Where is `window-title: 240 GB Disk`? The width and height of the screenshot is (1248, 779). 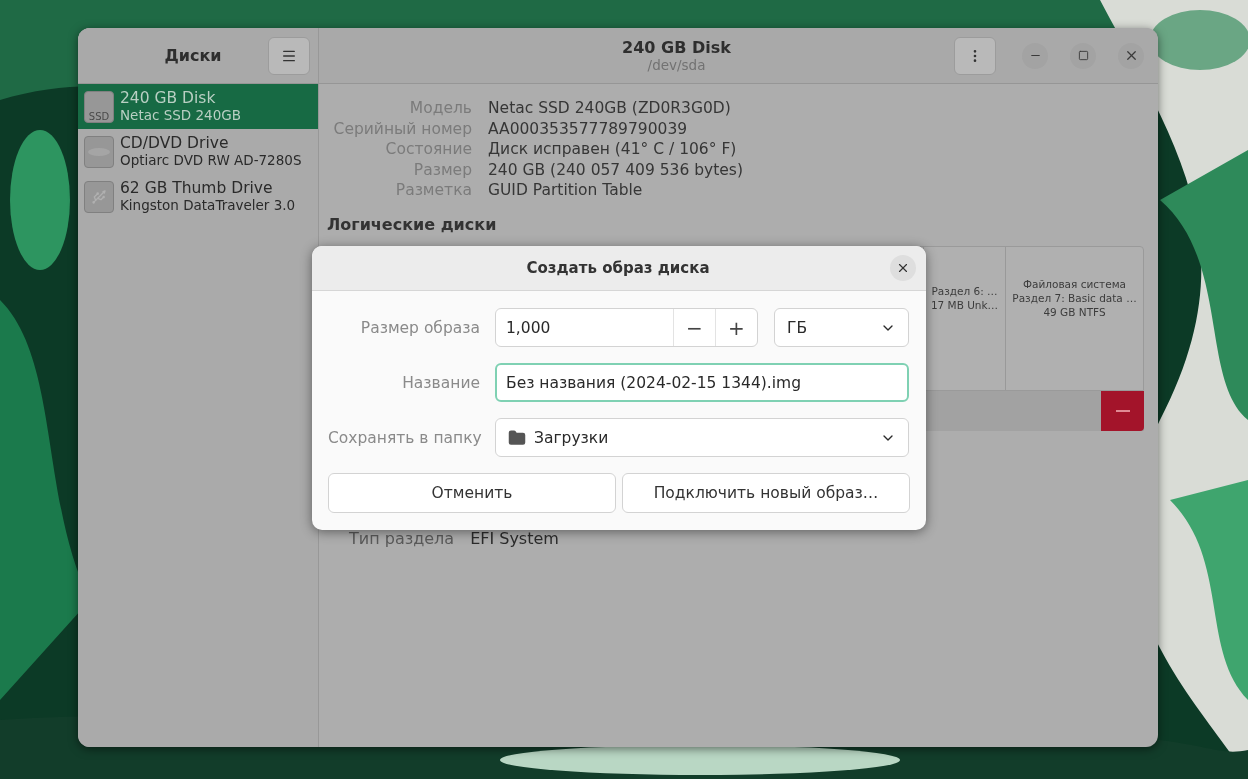
window-title: 240 GB Disk is located at coordinates (676, 47).